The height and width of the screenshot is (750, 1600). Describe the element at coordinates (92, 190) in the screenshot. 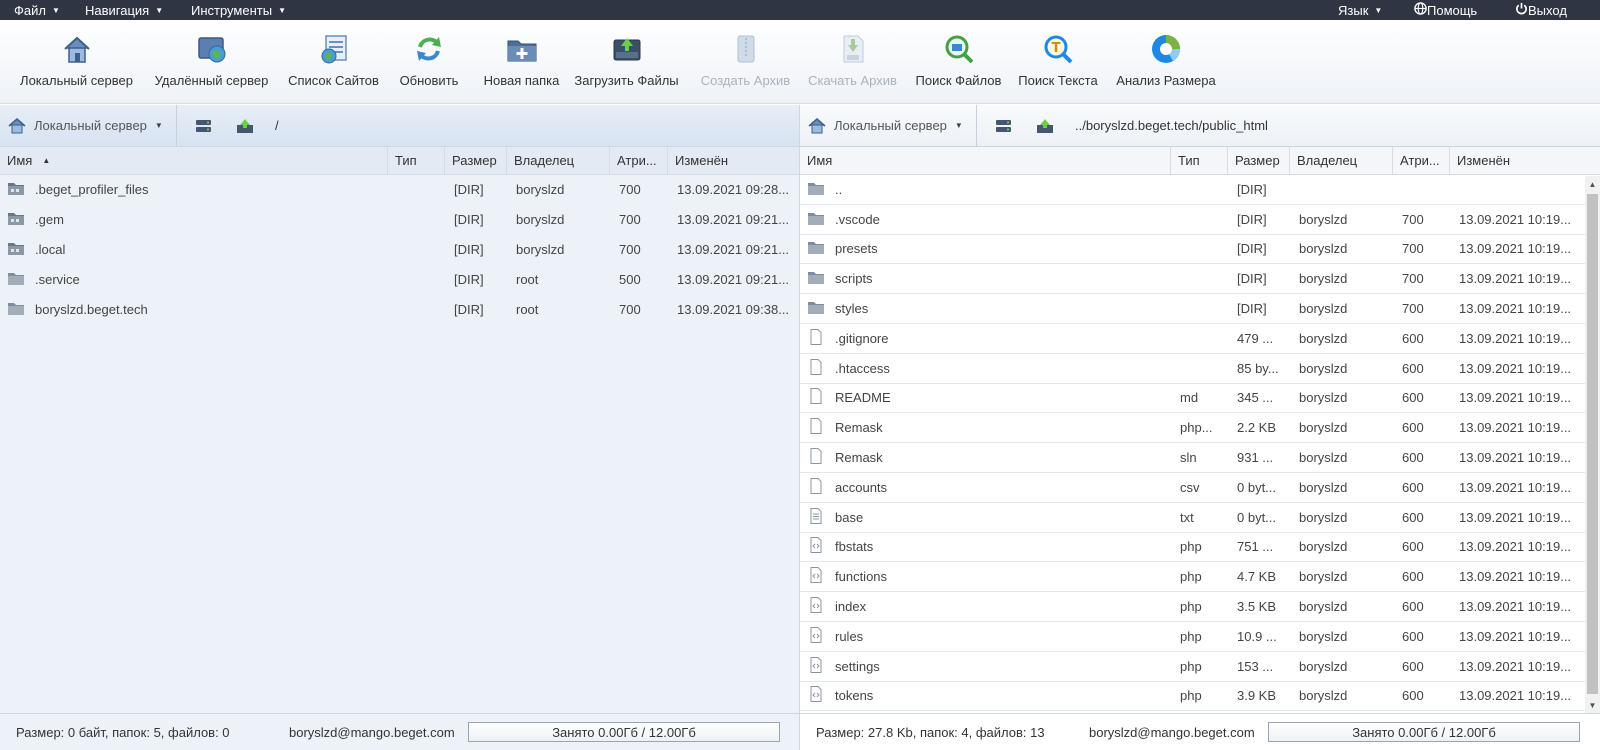

I see `cell-name-text: .beget_profiler_files` at that location.